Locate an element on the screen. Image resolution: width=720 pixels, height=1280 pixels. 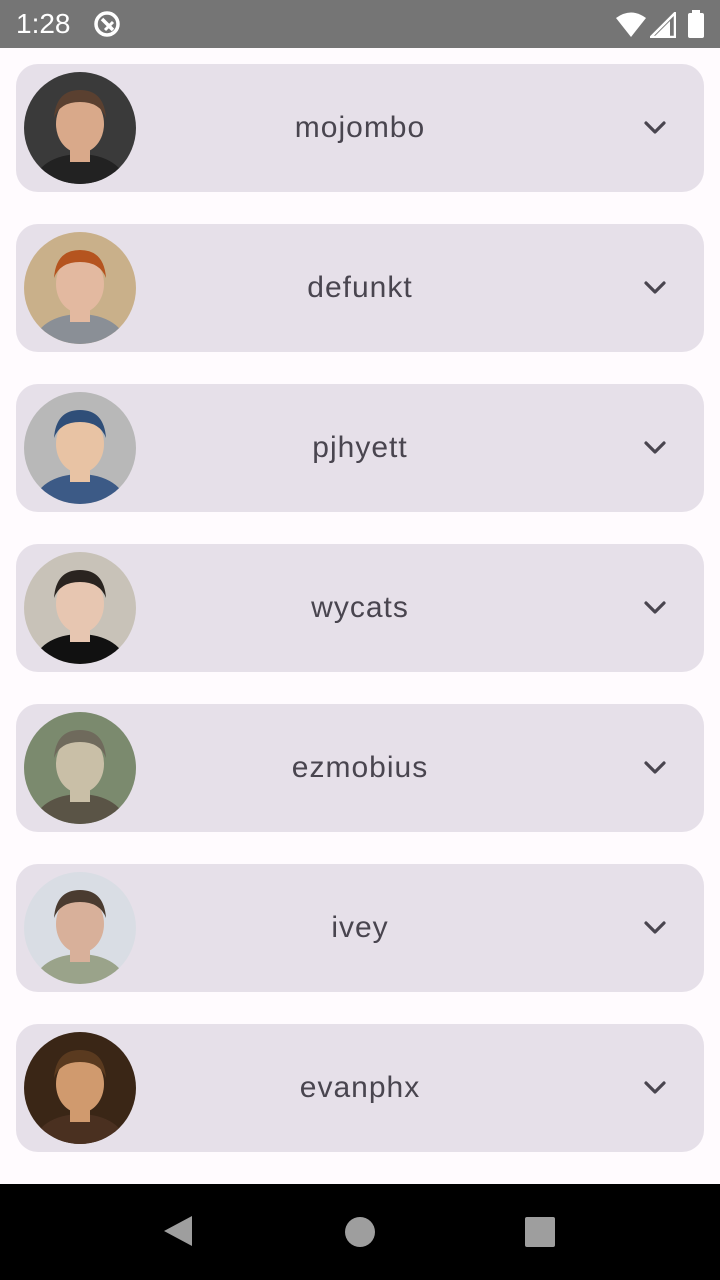
user-card-evanphx: evanphx is located at coordinates (360, 1088).